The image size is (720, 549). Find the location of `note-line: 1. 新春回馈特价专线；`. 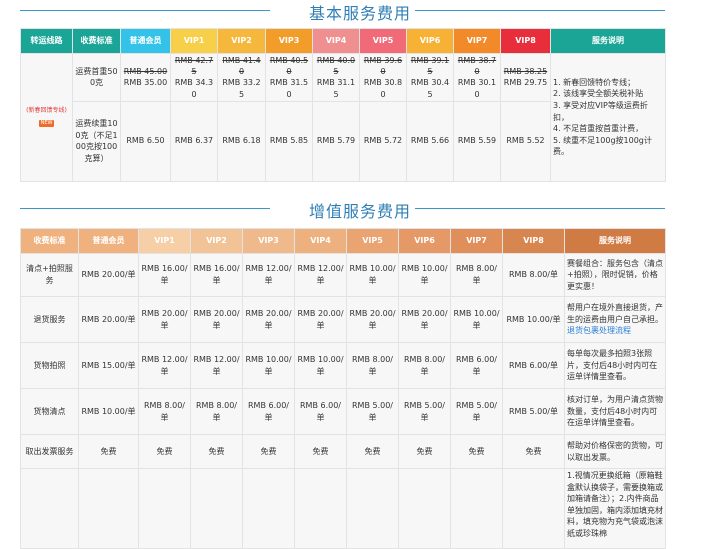

note-line: 1. 新春回馈特价专线； is located at coordinates (594, 82).